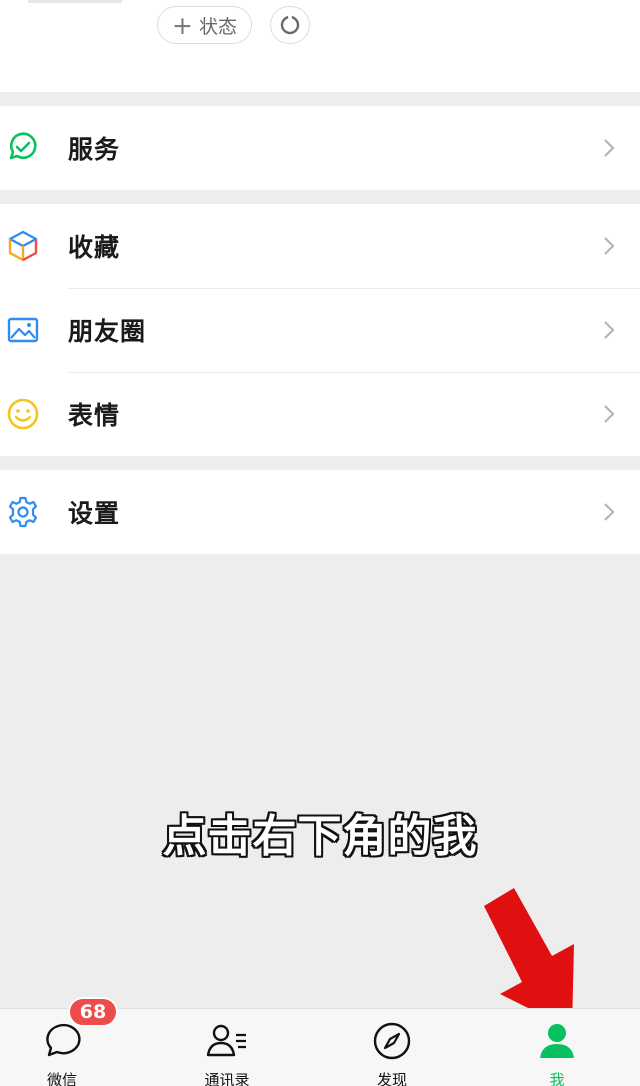 The width and height of the screenshot is (640, 1086). I want to click on smiley-icon, so click(23, 414).